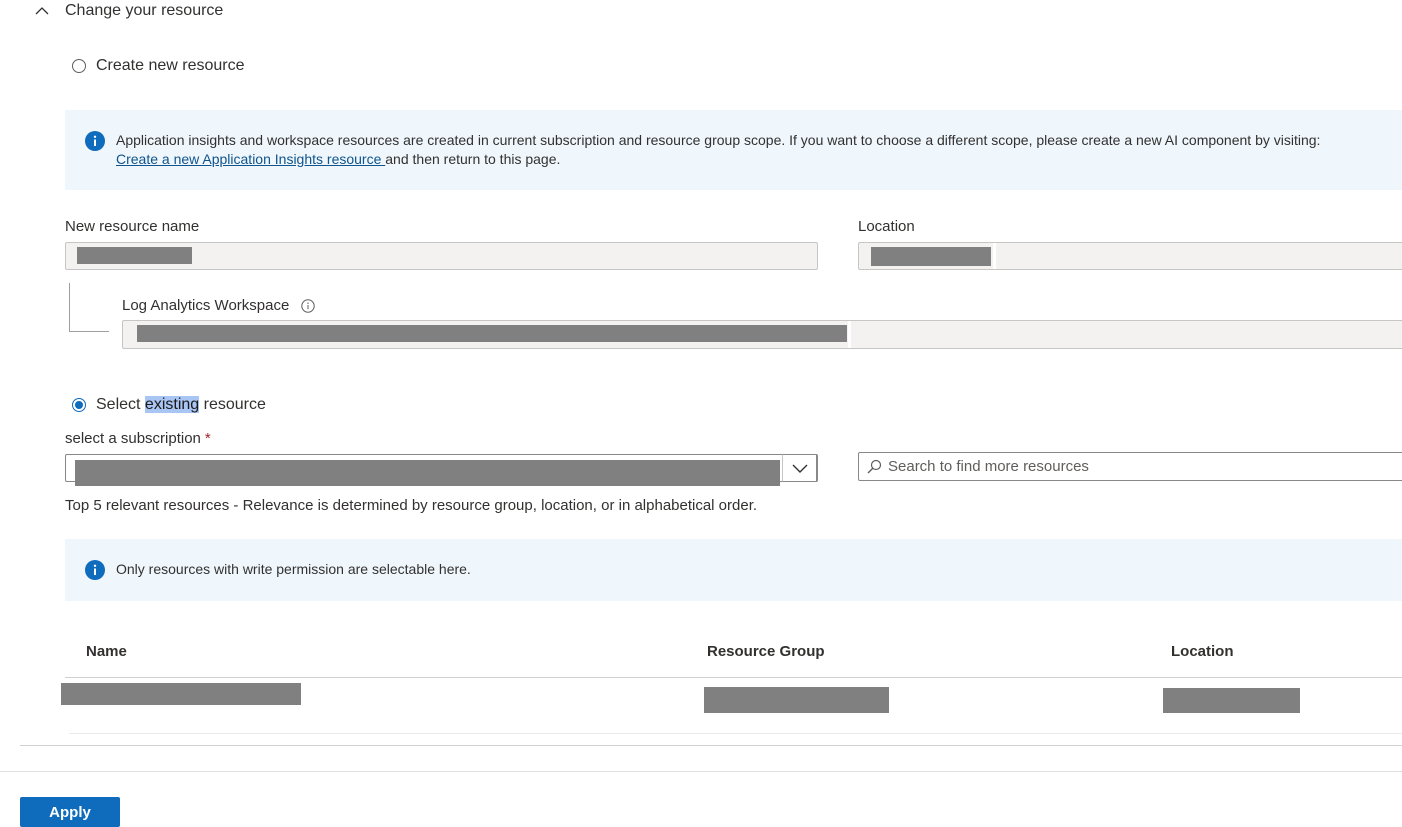 The height and width of the screenshot is (827, 1402). Describe the element at coordinates (79, 66) in the screenshot. I see `create-new-radio` at that location.